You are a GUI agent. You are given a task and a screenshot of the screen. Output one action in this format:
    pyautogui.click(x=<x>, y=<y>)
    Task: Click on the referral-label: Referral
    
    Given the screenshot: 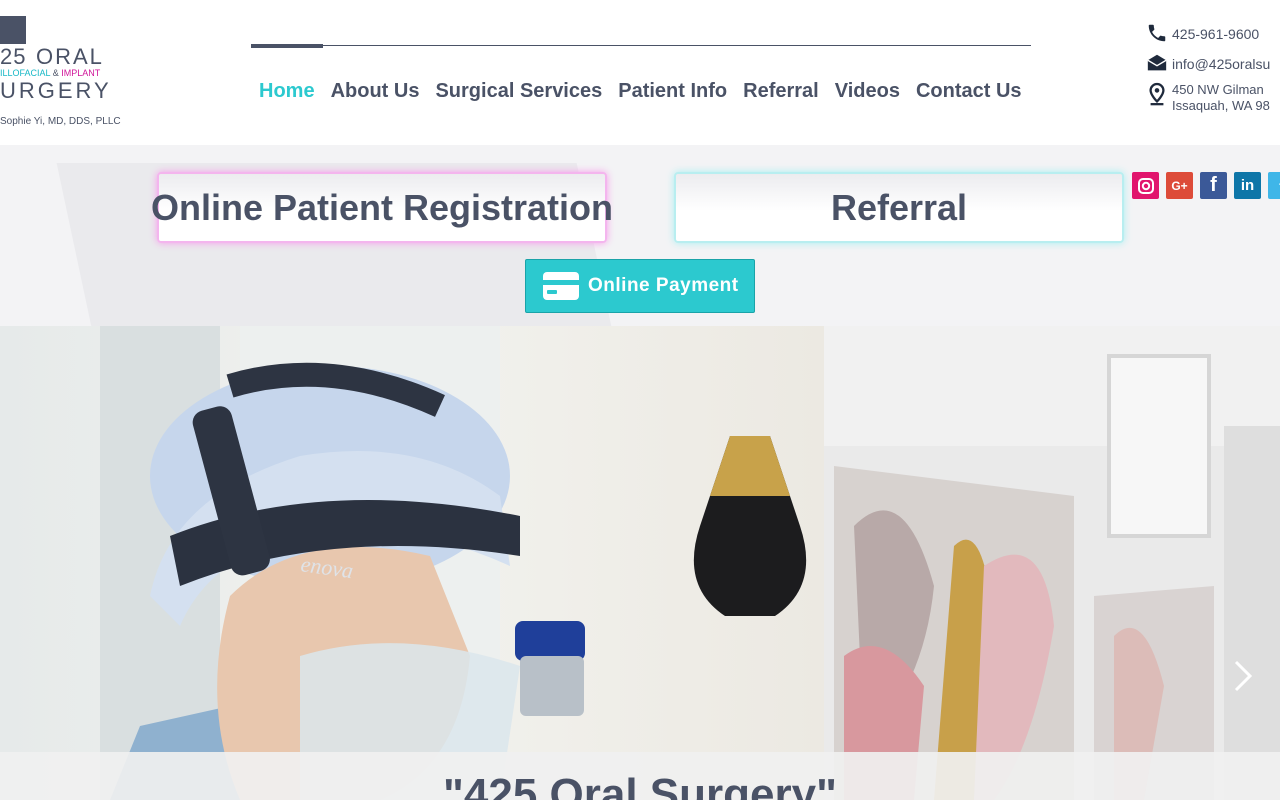 What is the action you would take?
    pyautogui.click(x=899, y=207)
    